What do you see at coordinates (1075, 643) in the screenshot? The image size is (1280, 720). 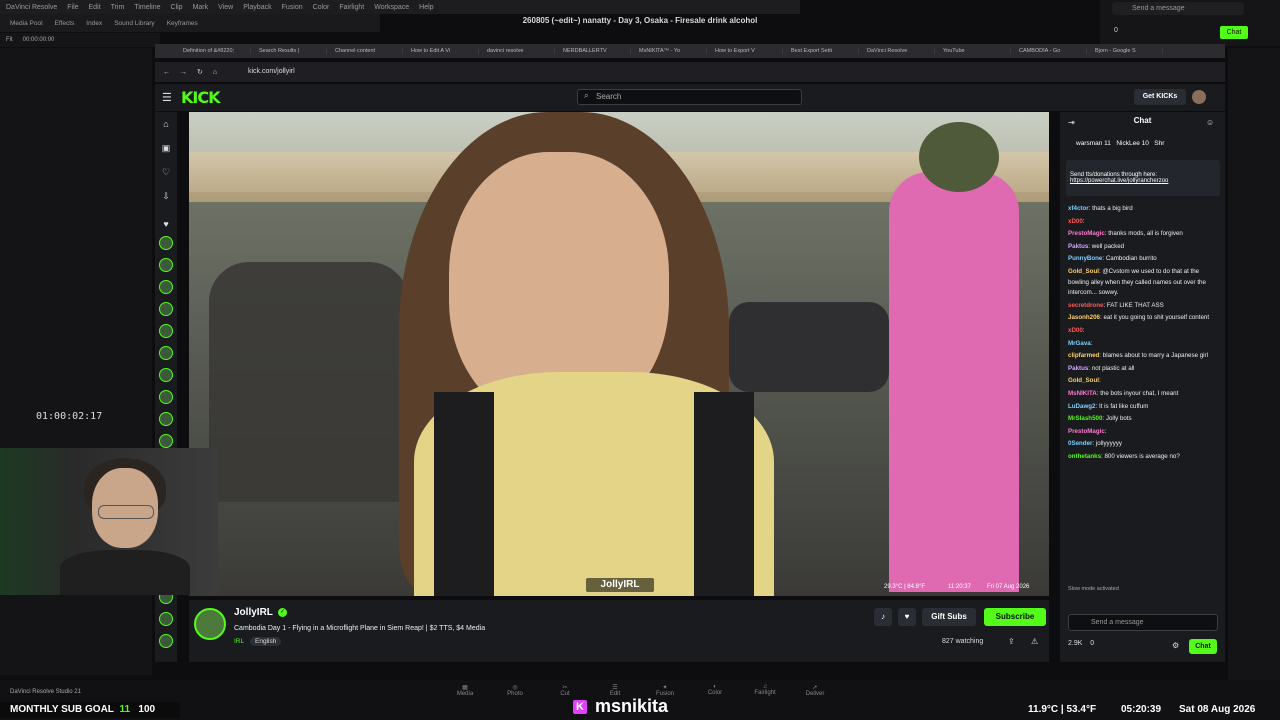 I see `kicks-balance: 2.9K` at bounding box center [1075, 643].